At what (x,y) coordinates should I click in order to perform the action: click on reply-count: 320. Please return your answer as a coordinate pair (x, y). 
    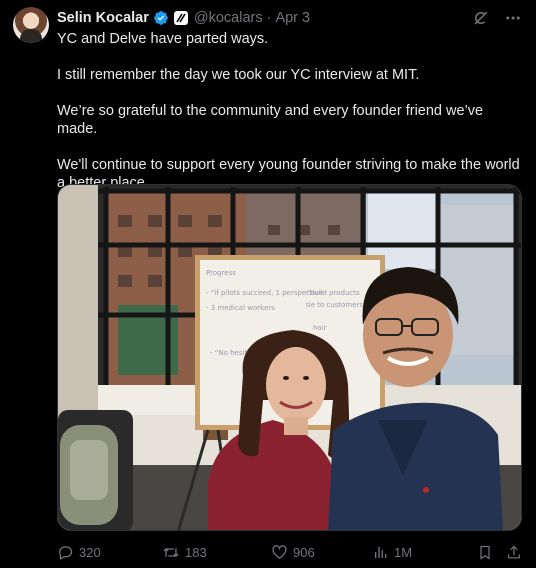
    Looking at the image, I should click on (90, 552).